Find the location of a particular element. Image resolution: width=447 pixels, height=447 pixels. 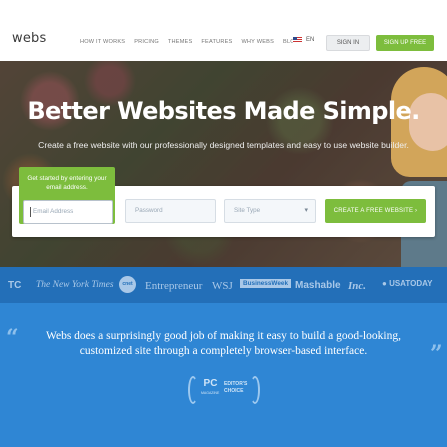

email-field: Email Address is located at coordinates (68, 212).